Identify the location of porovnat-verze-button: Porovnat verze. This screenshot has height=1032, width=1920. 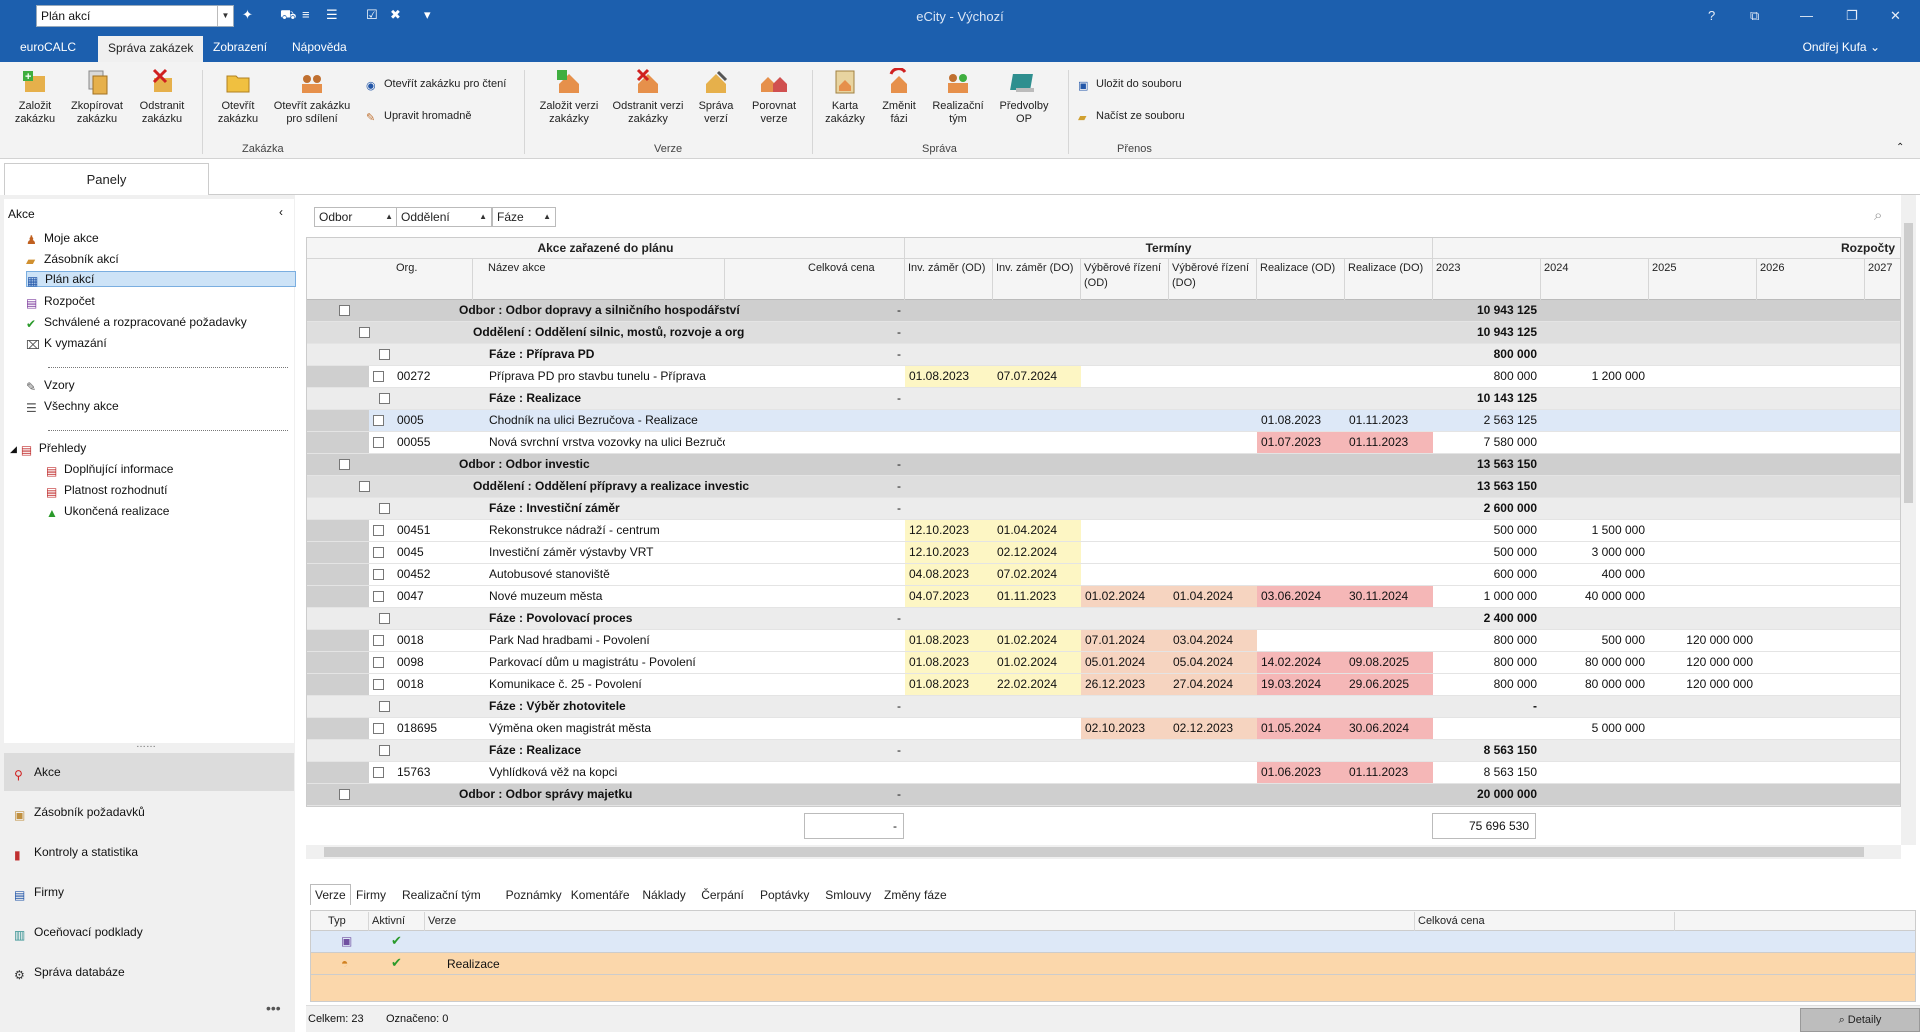
(774, 97).